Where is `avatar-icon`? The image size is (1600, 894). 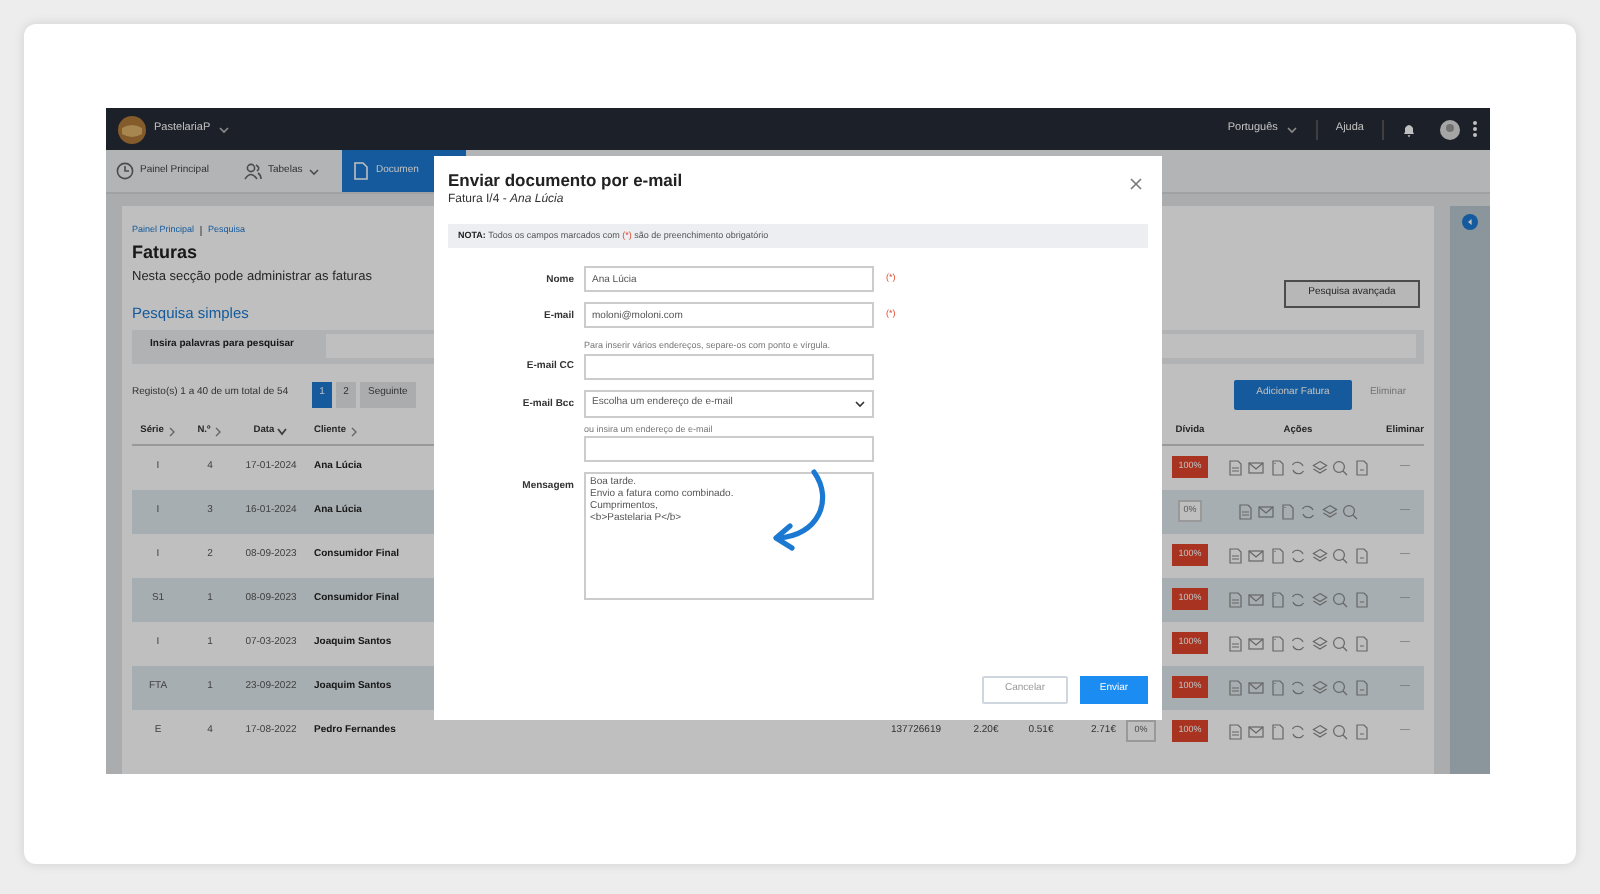 avatar-icon is located at coordinates (1450, 129).